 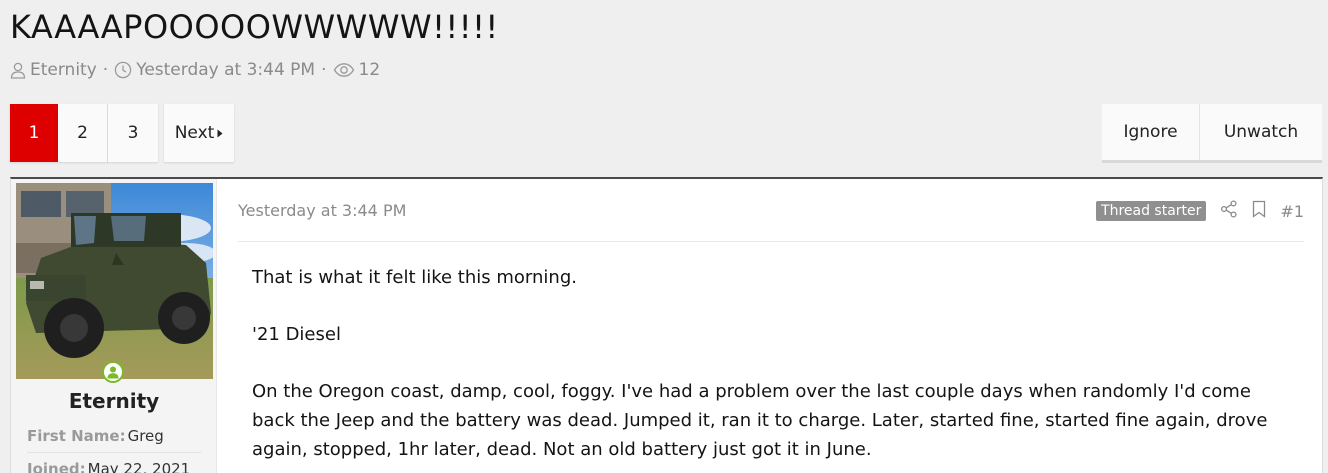 What do you see at coordinates (139, 466) in the screenshot?
I see `joined-value: May 22, 2021` at bounding box center [139, 466].